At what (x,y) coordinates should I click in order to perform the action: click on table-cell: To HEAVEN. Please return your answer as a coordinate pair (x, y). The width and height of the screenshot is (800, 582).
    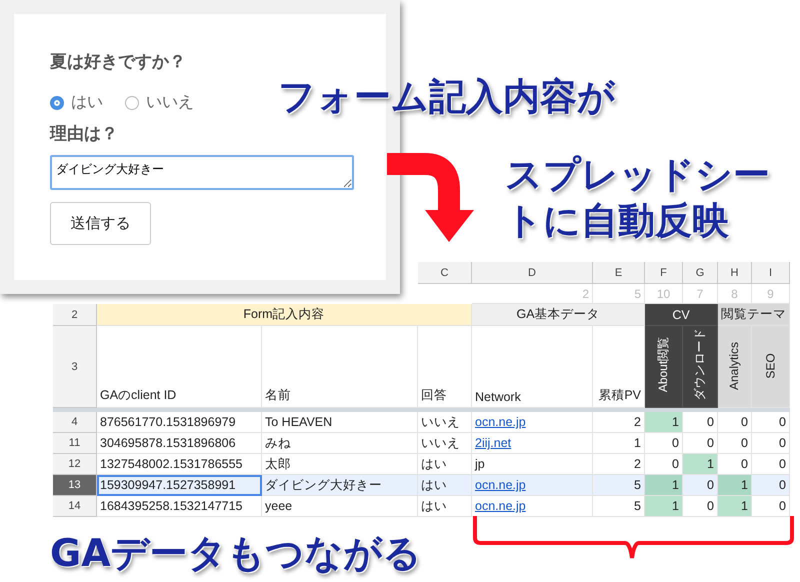
    Looking at the image, I should click on (340, 422).